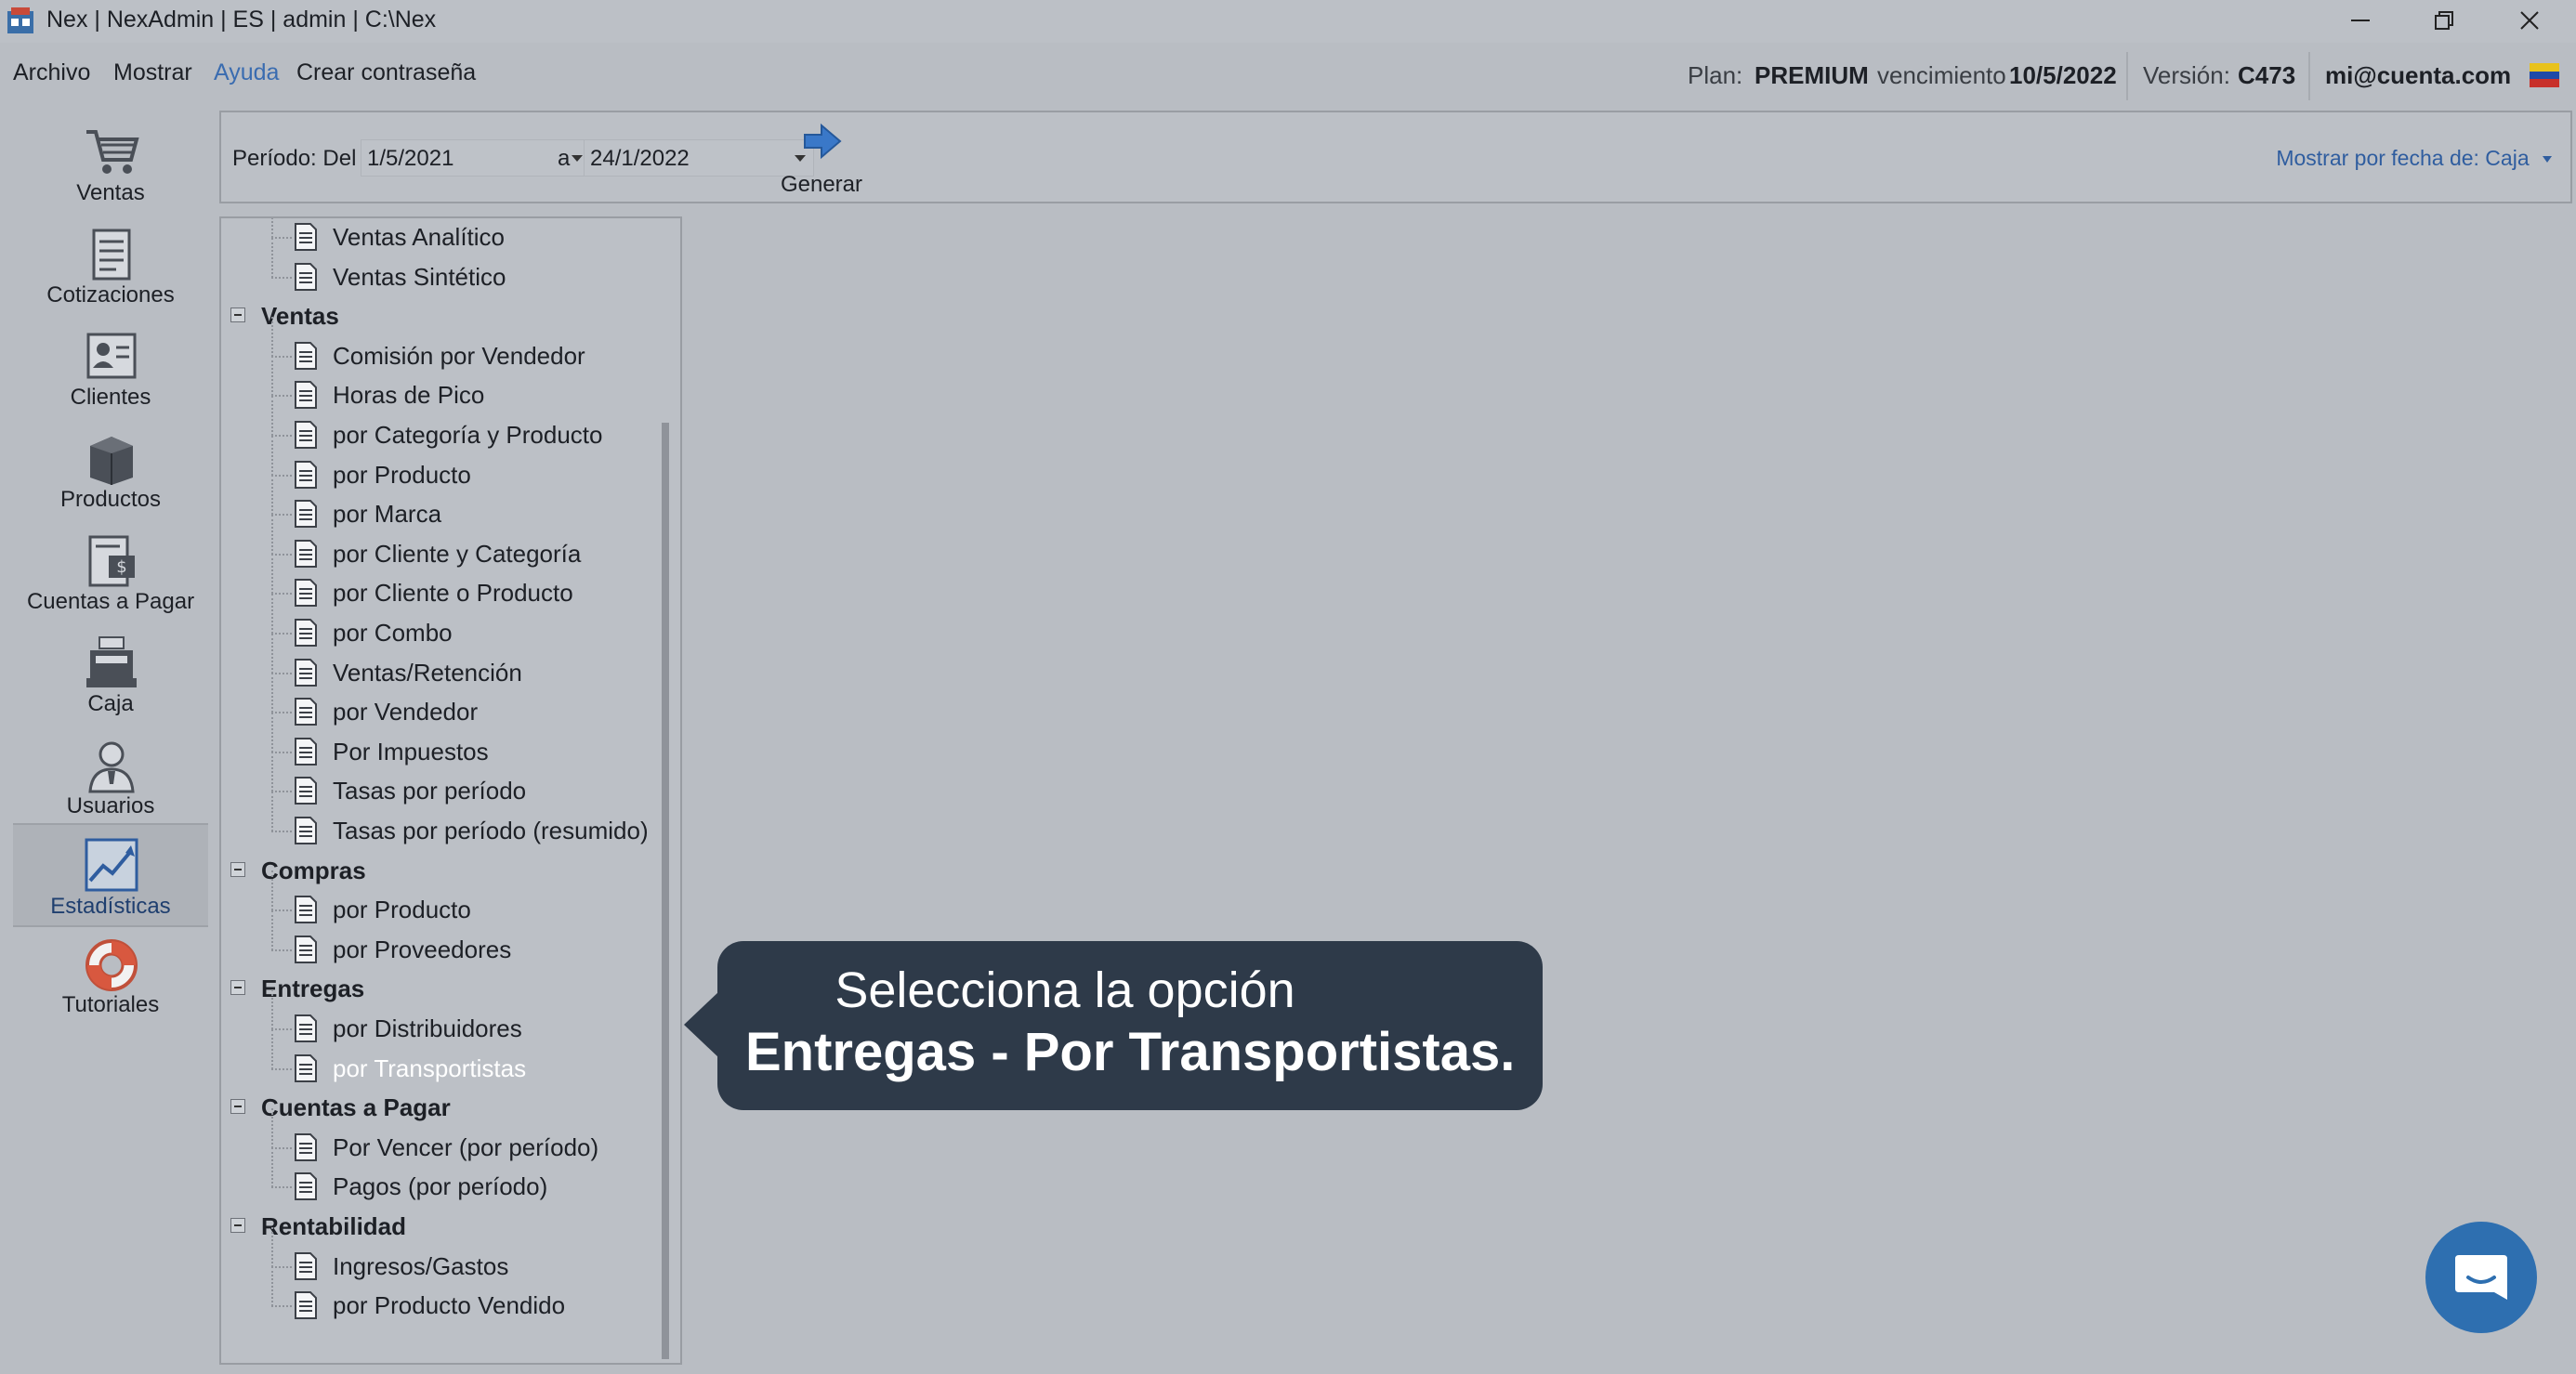 This screenshot has height=1374, width=2576. Describe the element at coordinates (110, 678) in the screenshot. I see `nav-caja: Caja` at that location.